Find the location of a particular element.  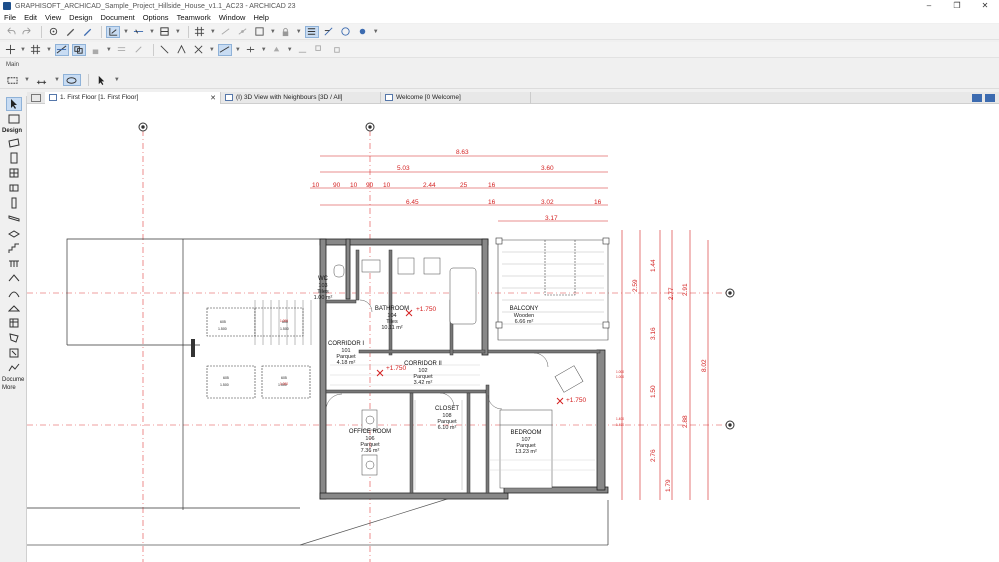

reference-icon is located at coordinates (243, 32).